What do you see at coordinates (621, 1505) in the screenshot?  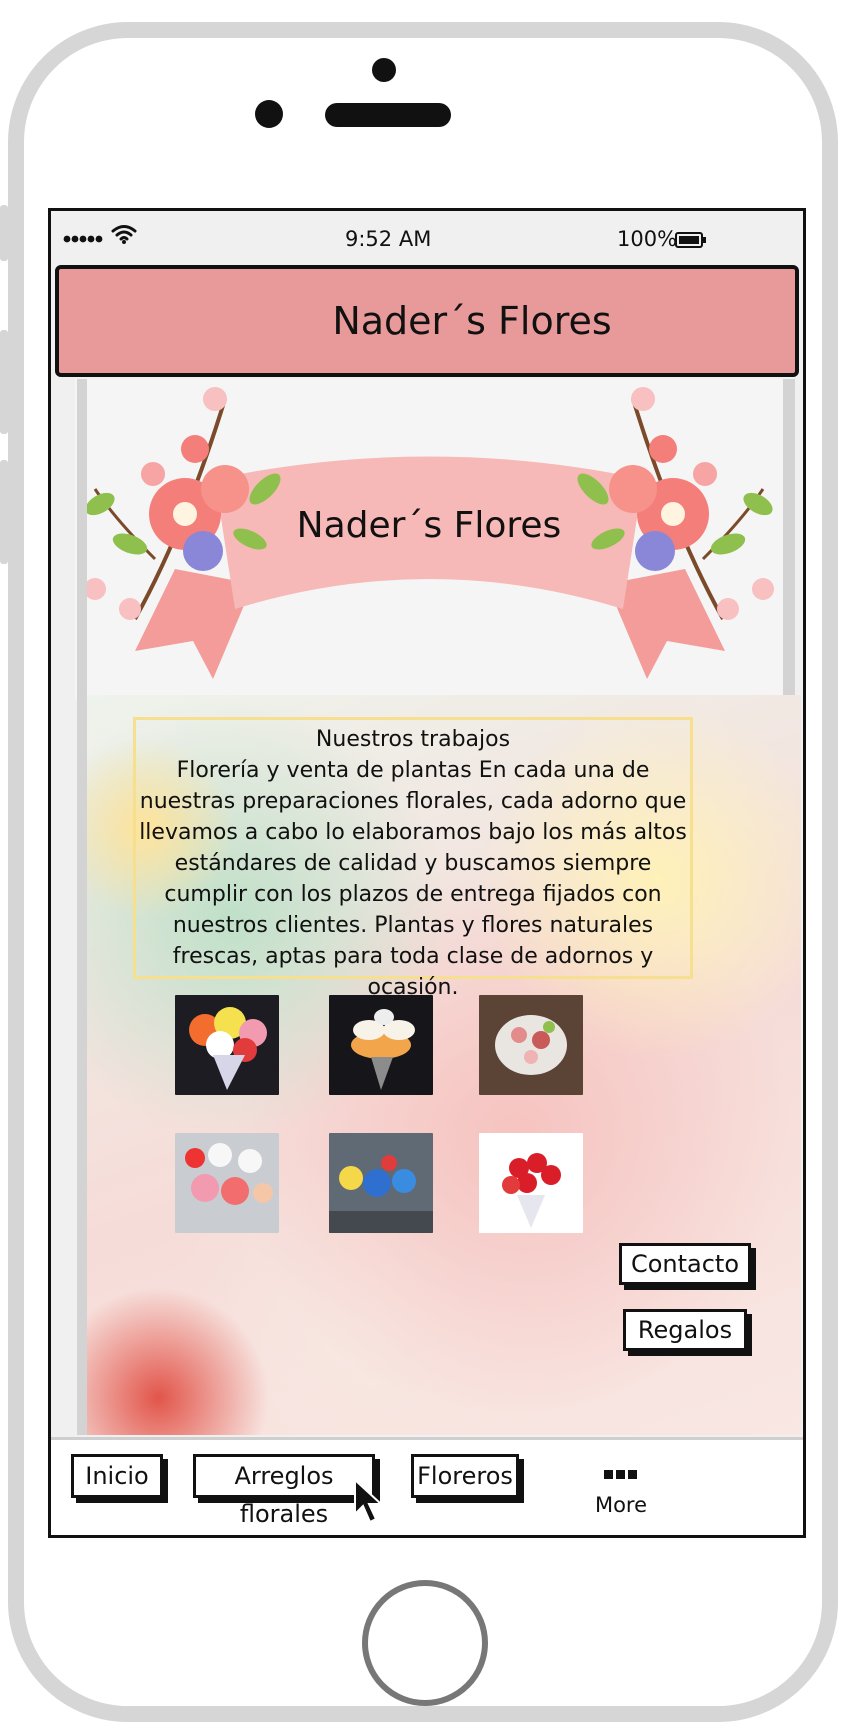 I see `more-label: More` at bounding box center [621, 1505].